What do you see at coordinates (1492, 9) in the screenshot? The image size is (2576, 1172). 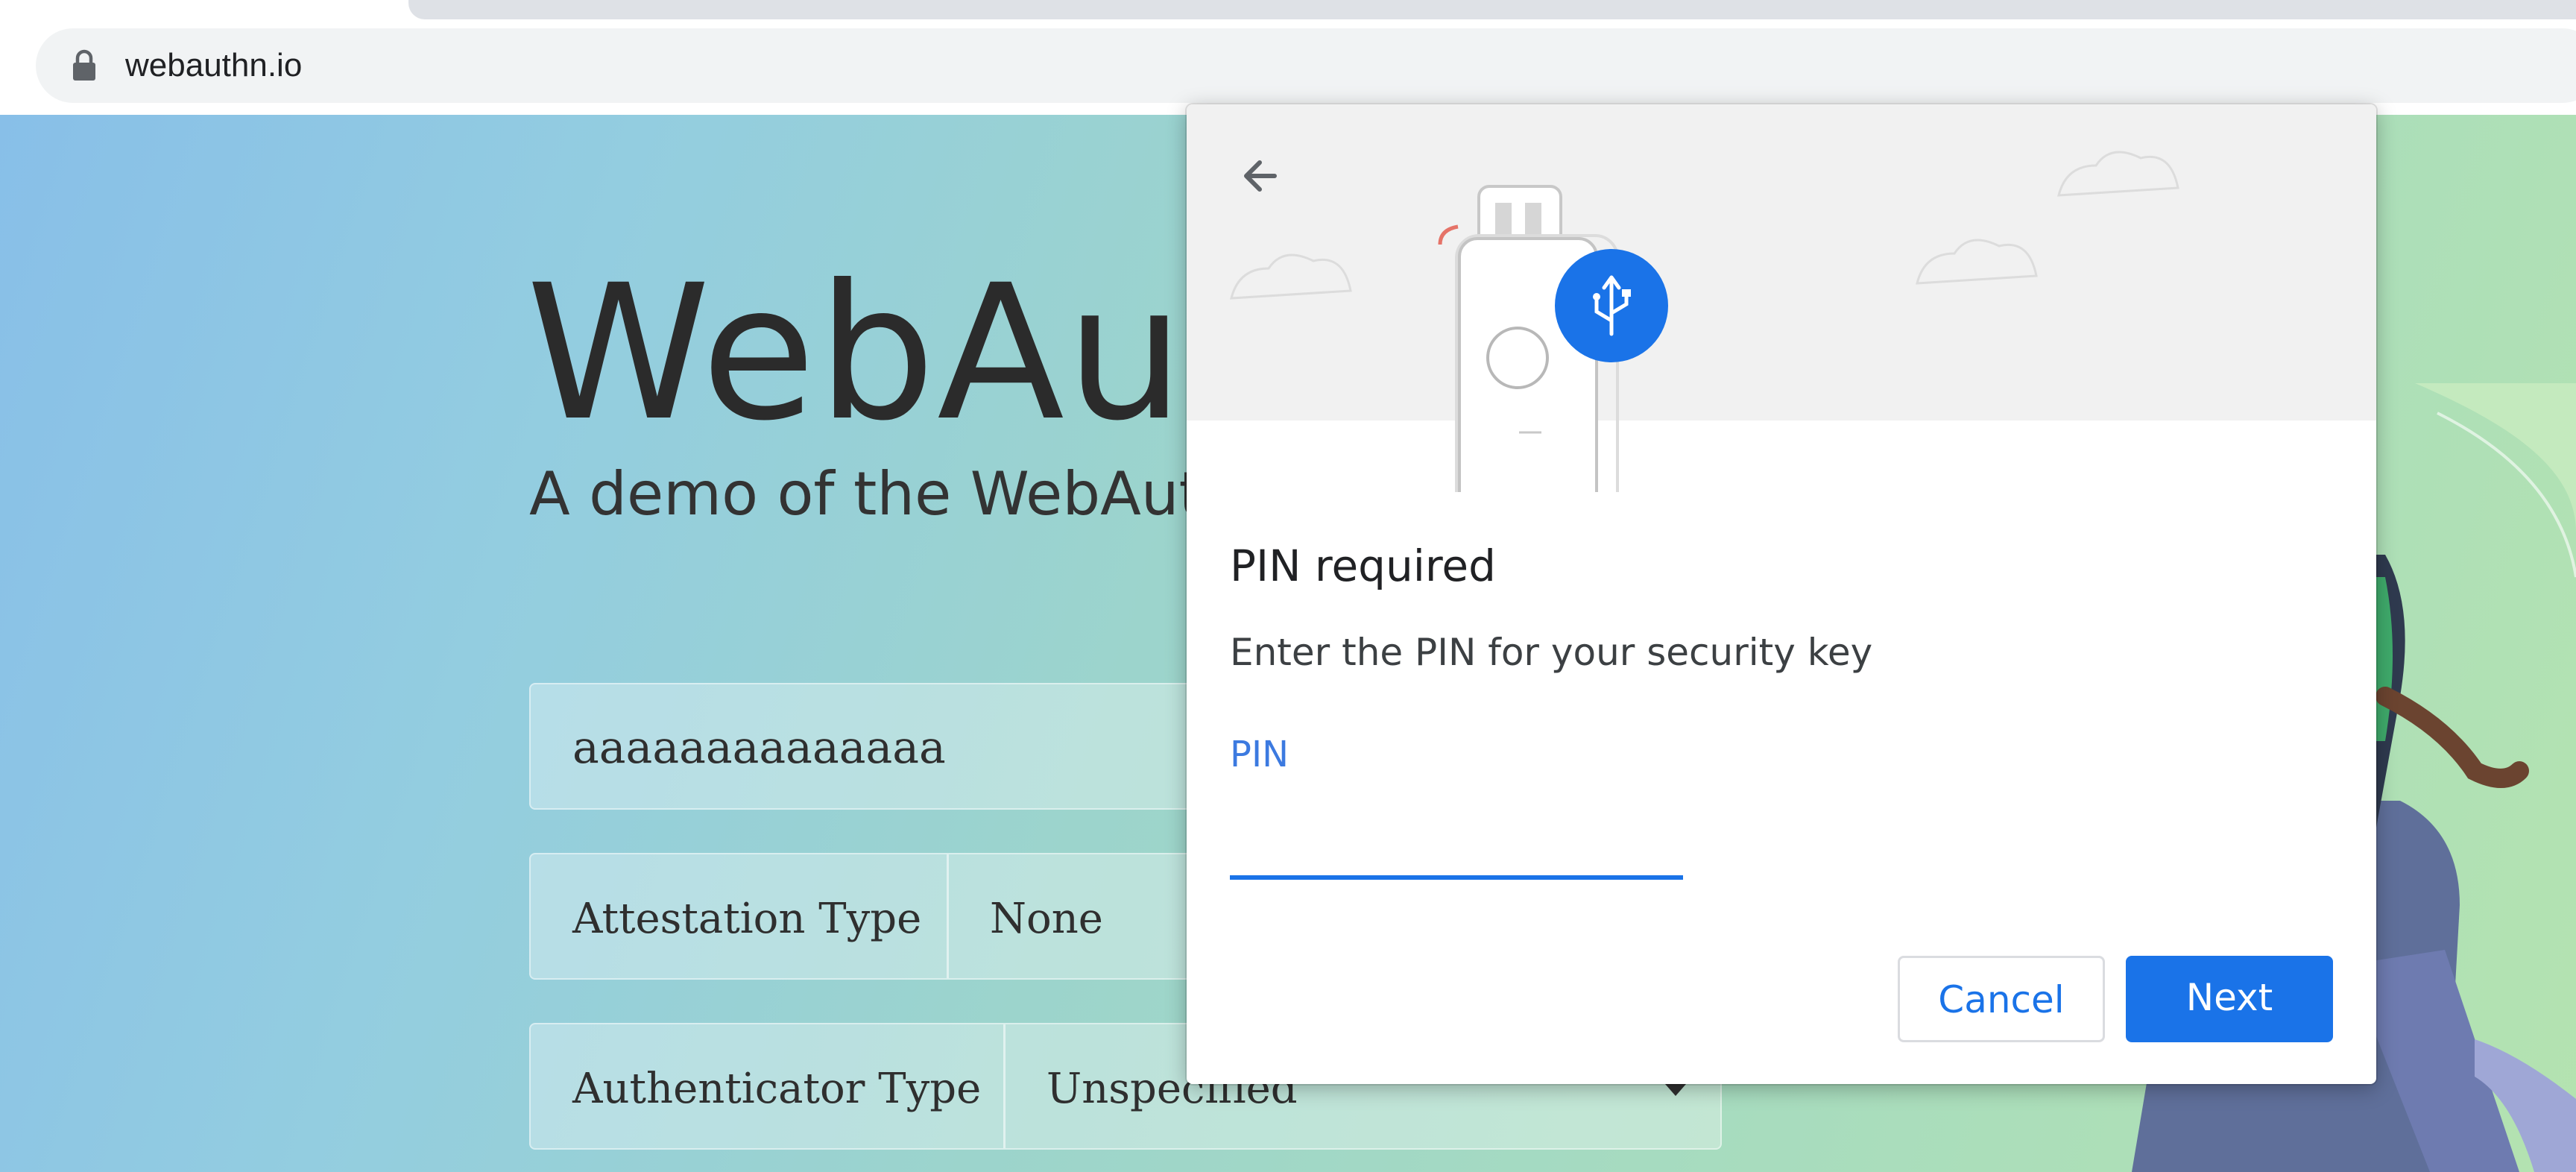 I see `tab-strip` at bounding box center [1492, 9].